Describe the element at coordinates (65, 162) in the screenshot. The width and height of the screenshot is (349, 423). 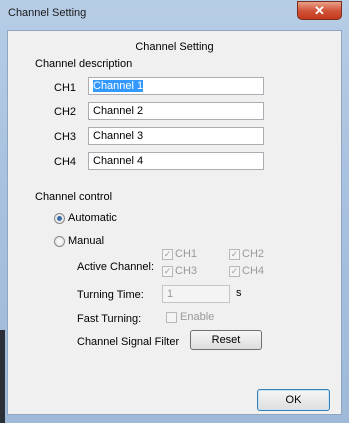
I see `ch4-label: CH4` at that location.